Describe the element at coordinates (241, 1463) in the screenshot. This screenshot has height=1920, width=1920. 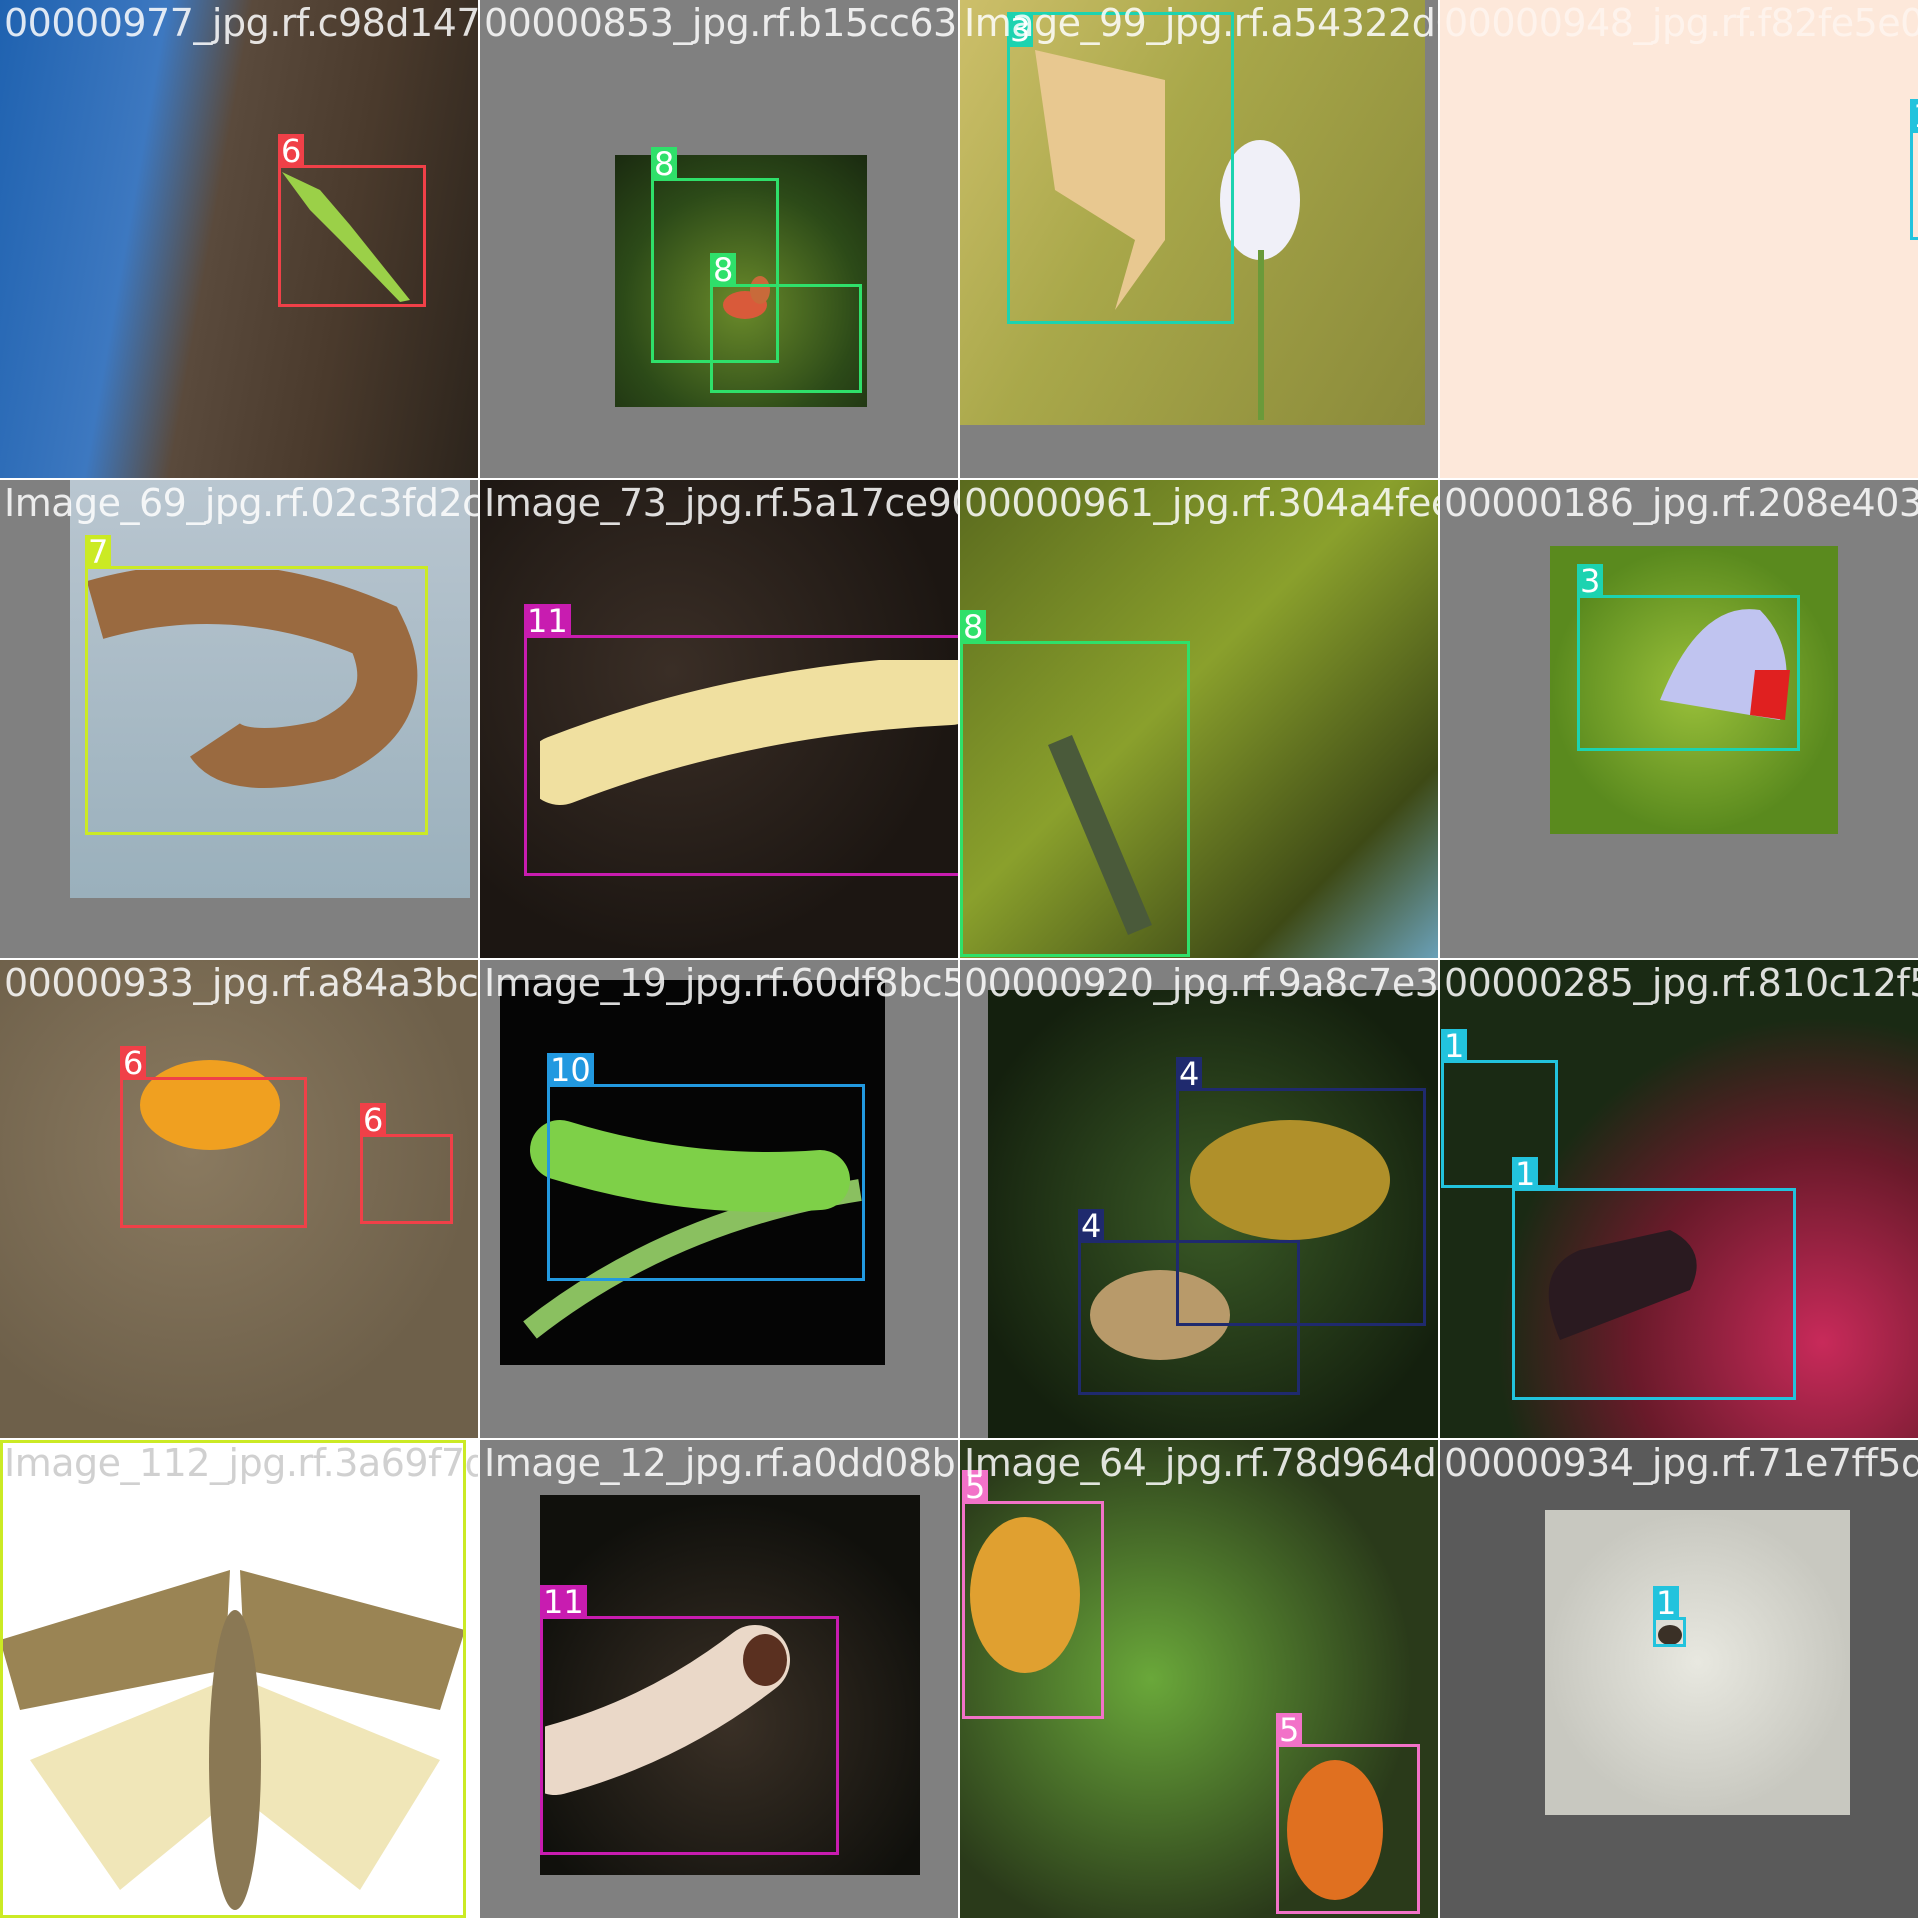
I see `image-filename: Image_112_jpg.rf.3a69f7d7` at that location.